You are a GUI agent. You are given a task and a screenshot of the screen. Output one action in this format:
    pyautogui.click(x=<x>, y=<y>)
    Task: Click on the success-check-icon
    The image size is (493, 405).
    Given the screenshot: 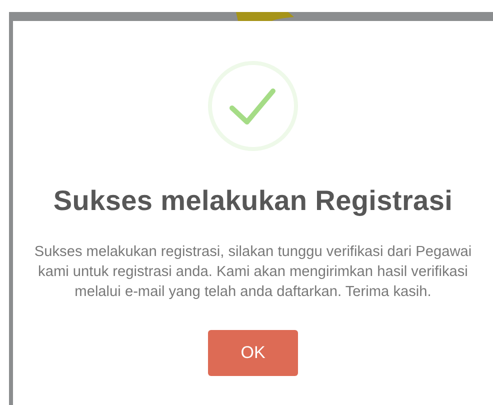 What is the action you would take?
    pyautogui.click(x=253, y=106)
    